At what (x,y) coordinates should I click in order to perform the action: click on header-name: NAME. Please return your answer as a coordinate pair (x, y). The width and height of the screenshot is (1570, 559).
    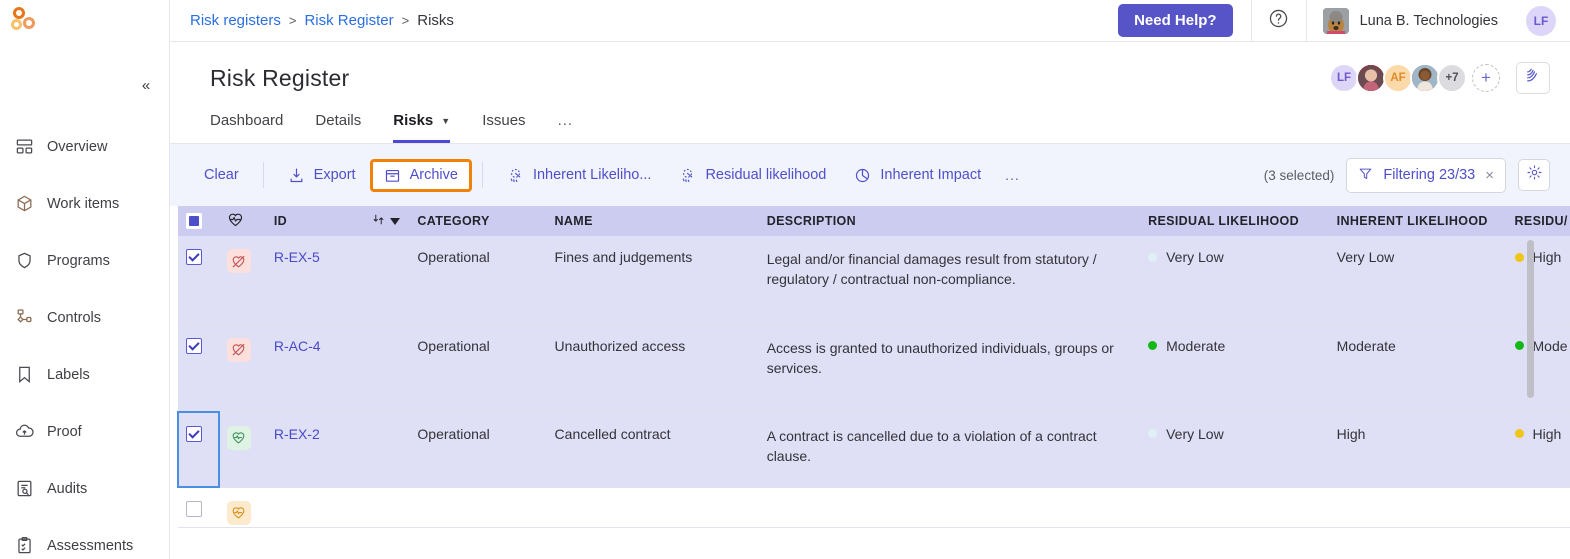
    Looking at the image, I should click on (652, 221).